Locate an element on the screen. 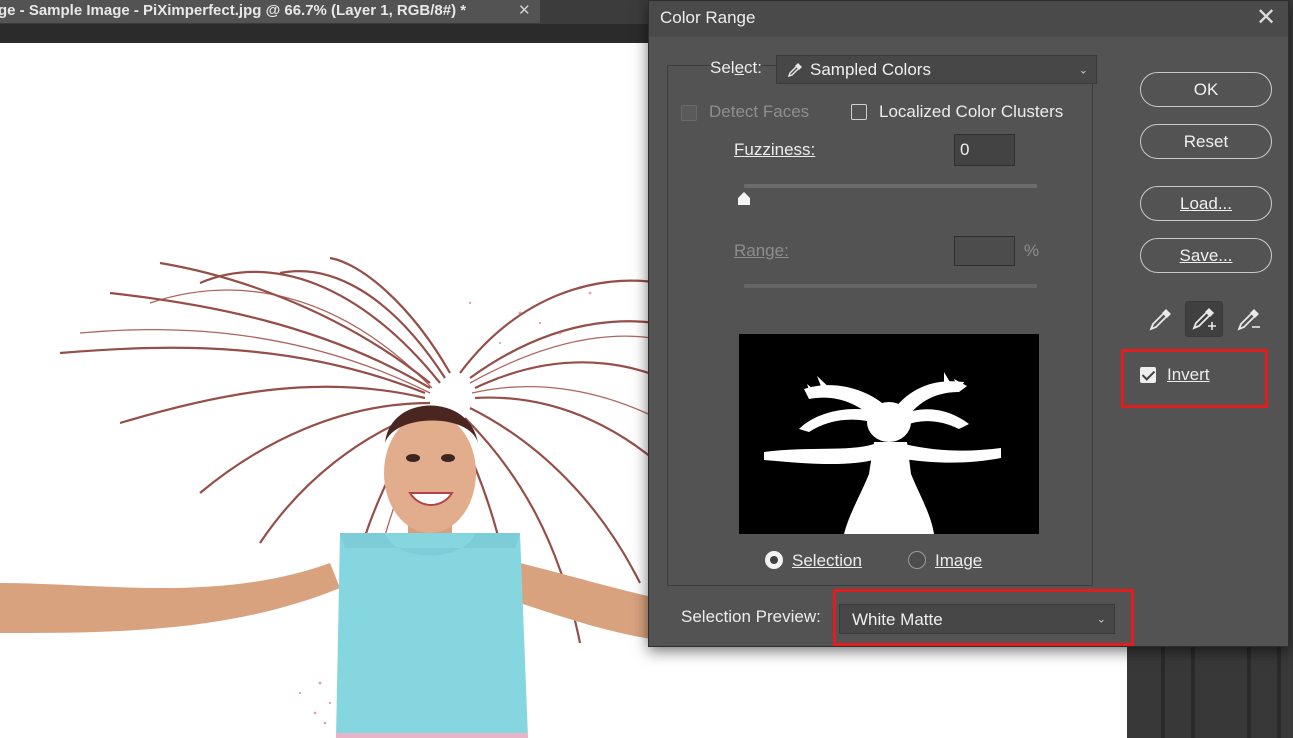 This screenshot has width=1293, height=738. fuzziness-input: 0 is located at coordinates (984, 150).